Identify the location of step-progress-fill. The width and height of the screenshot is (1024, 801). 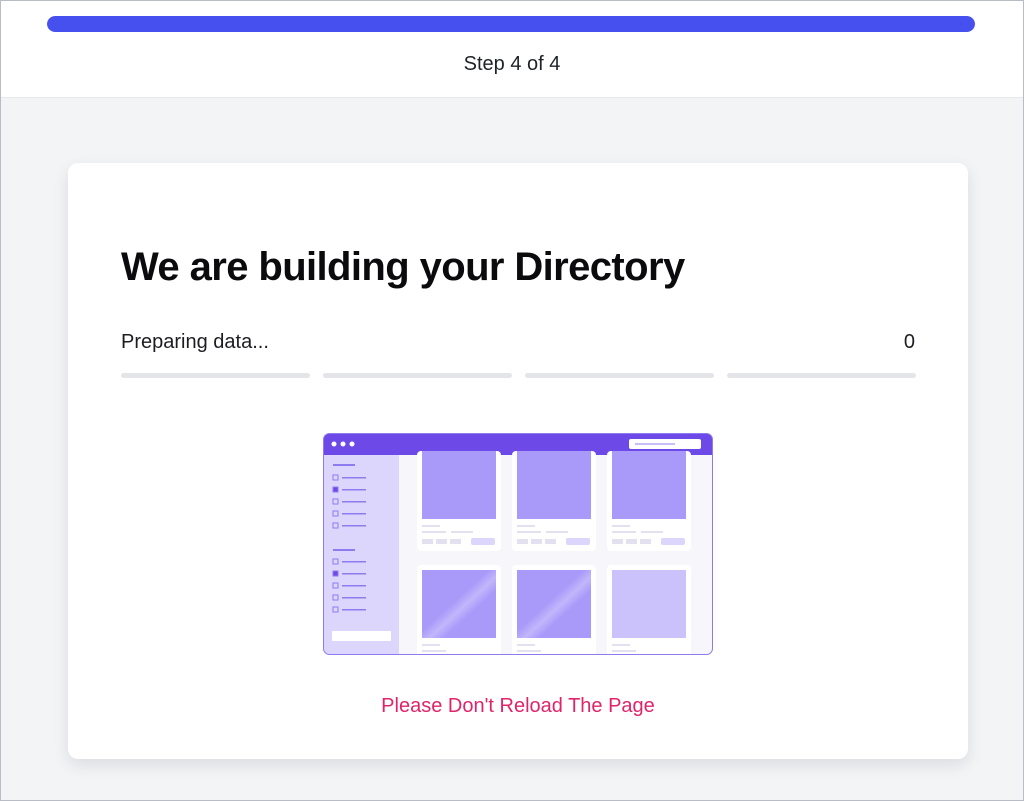
(511, 24).